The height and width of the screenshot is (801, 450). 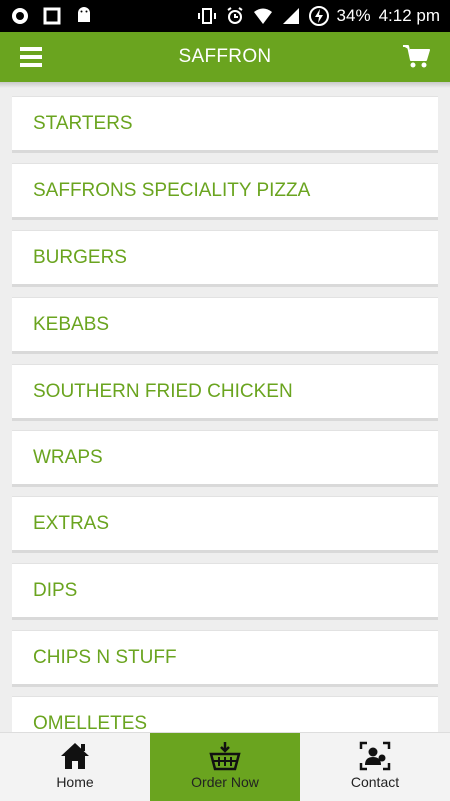 I want to click on category-item-wraps: WRAPS, so click(x=225, y=458).